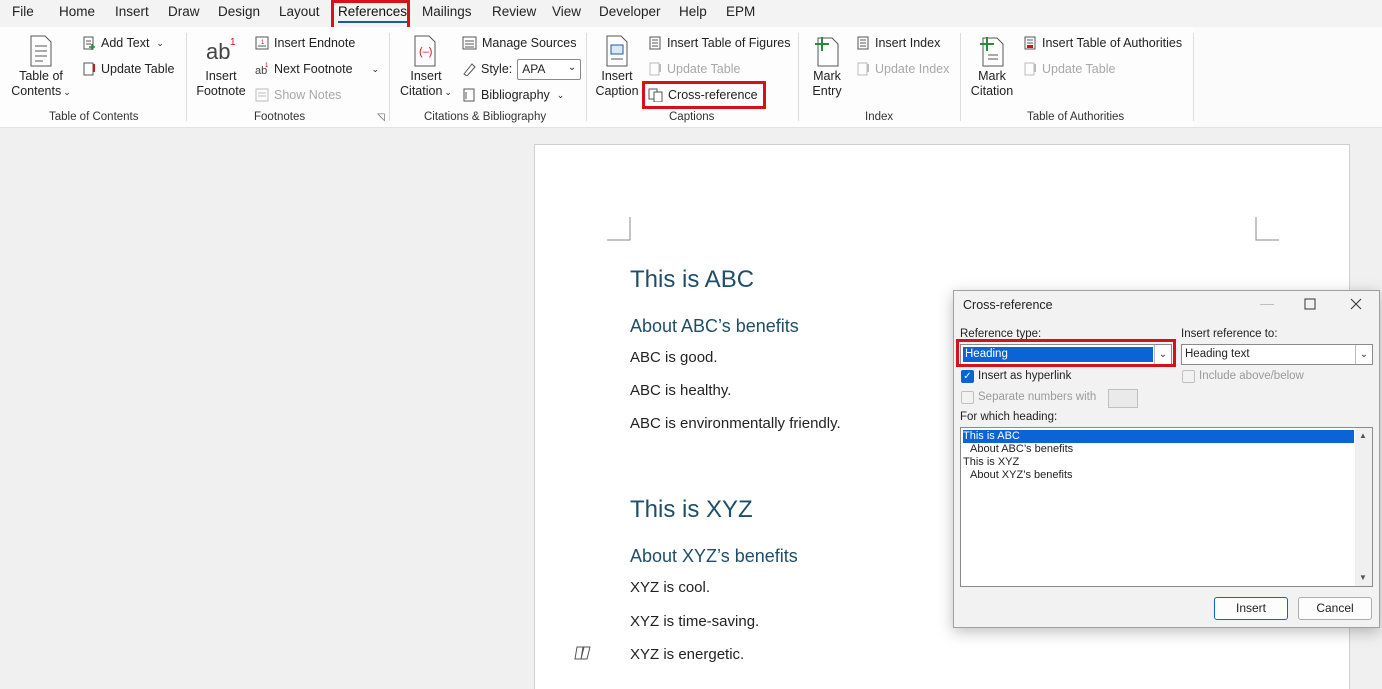  What do you see at coordinates (221, 76) in the screenshot?
I see `footnote-label-1: Insert` at bounding box center [221, 76].